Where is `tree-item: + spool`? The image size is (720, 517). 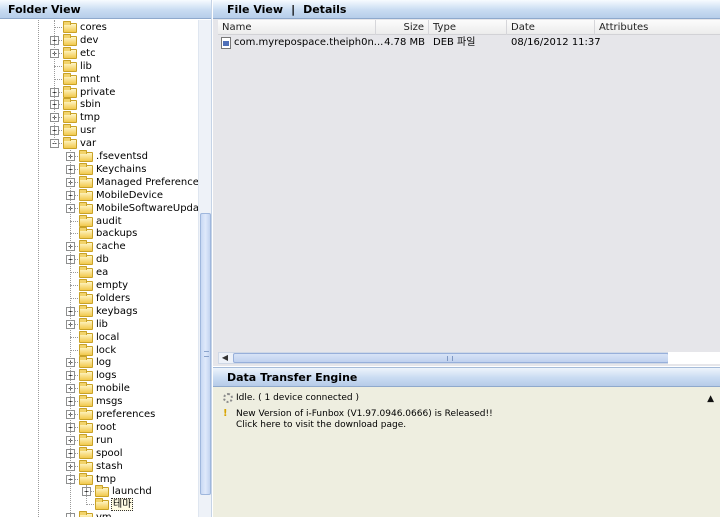
tree-item: + spool is located at coordinates (99, 453).